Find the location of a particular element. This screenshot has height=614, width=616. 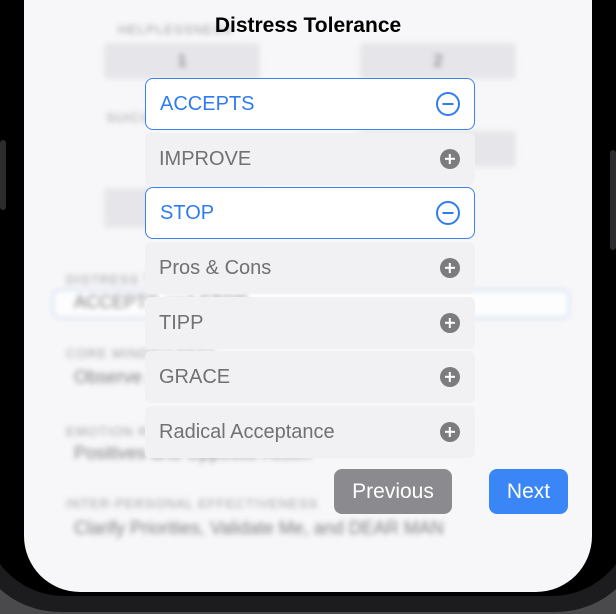

popover-title: Distress Tolerance is located at coordinates (308, 25).